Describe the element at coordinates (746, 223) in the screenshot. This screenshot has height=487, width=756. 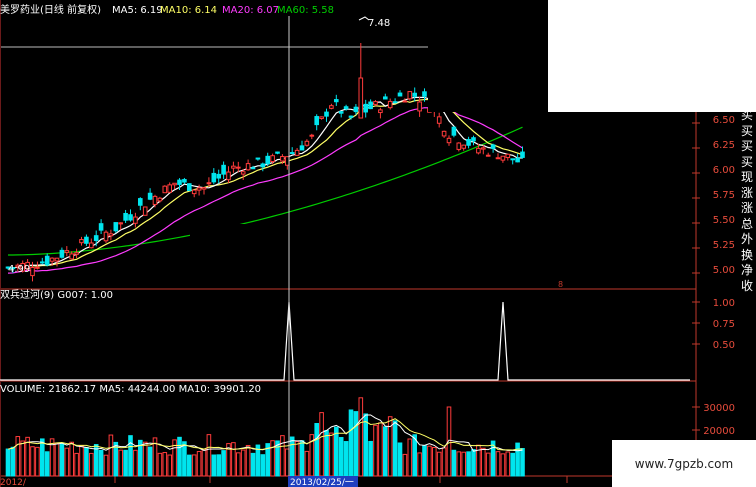
I see `sidebar-label: 总` at that location.